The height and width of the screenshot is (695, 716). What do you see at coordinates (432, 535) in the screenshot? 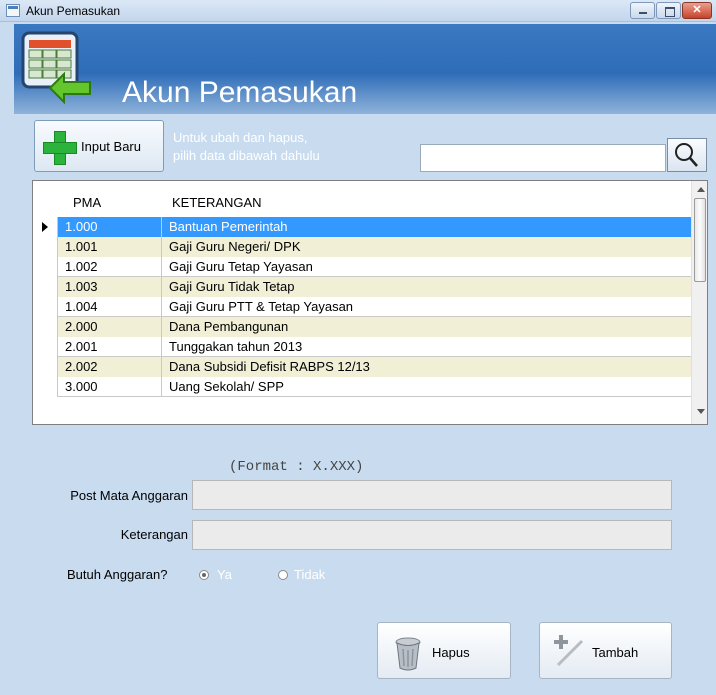
I see `keterangan-input` at bounding box center [432, 535].